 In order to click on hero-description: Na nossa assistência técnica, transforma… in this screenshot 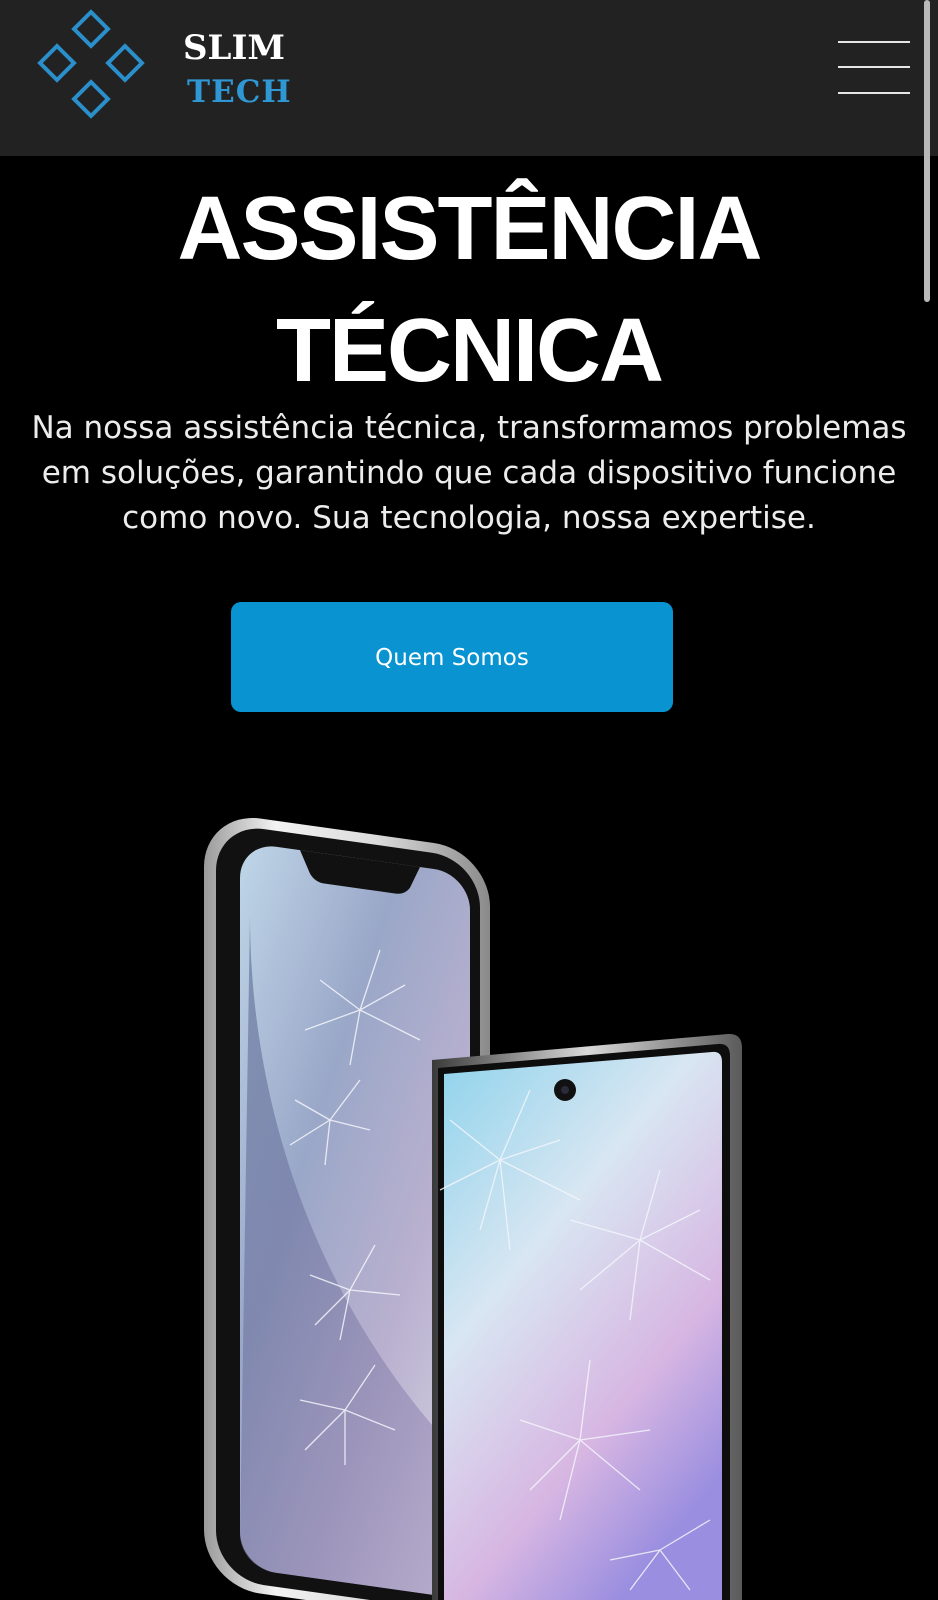, I will do `click(469, 473)`.